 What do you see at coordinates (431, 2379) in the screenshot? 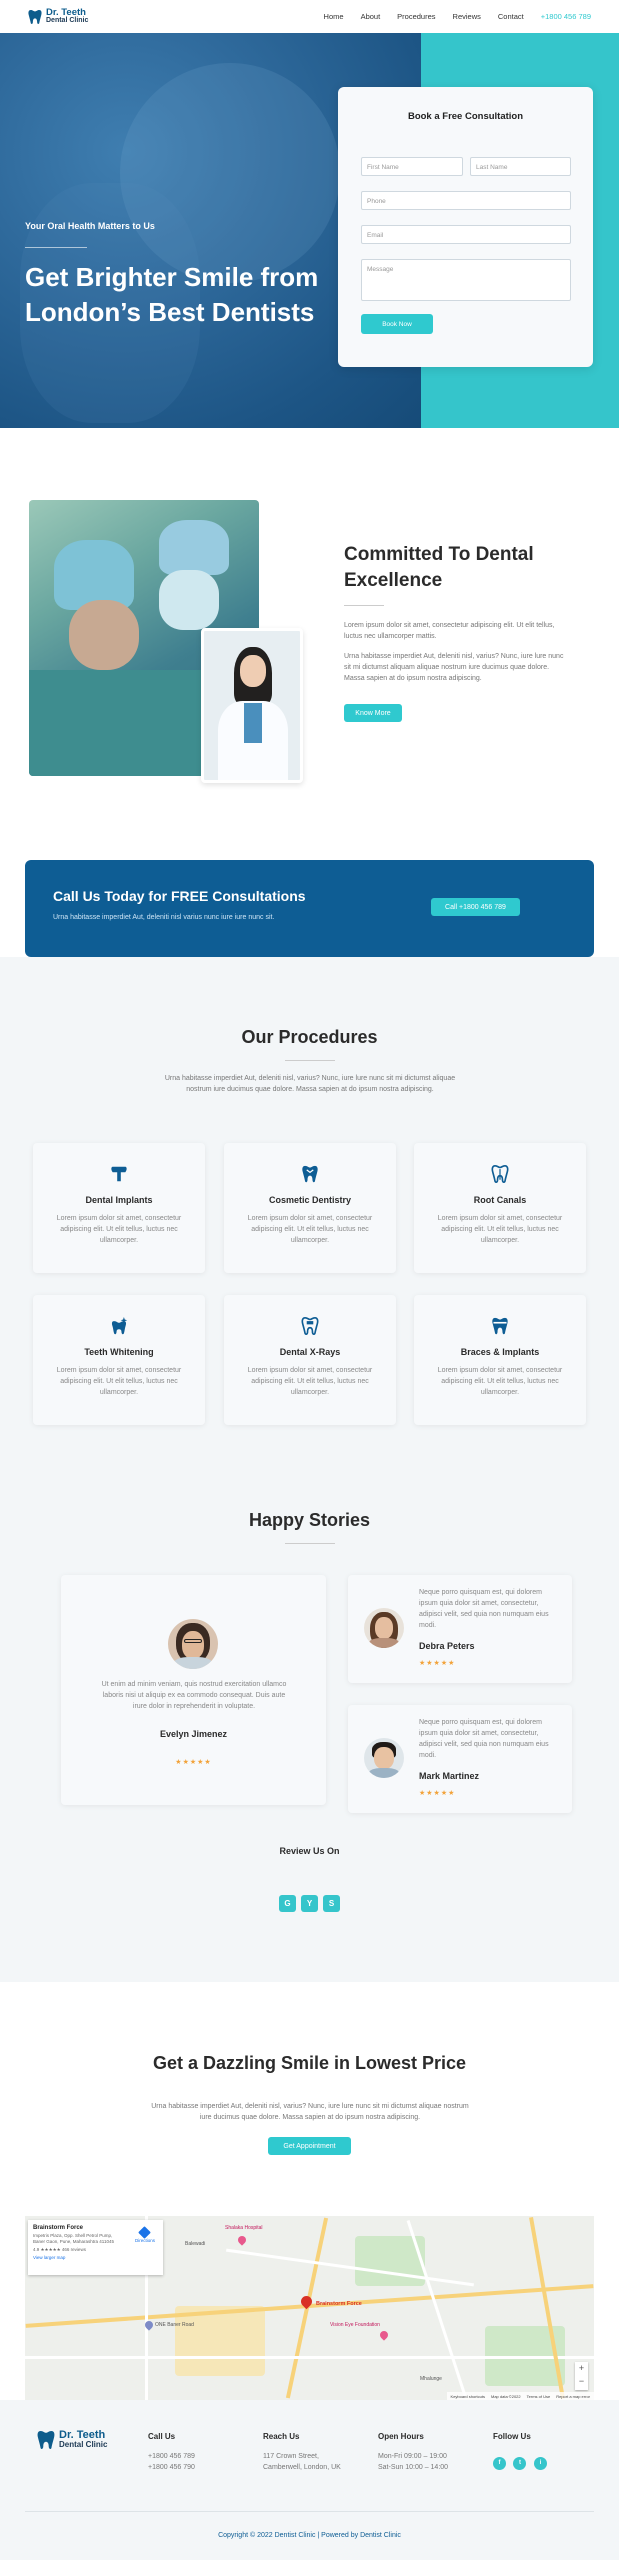
I see `map-label: Mhalunge` at bounding box center [431, 2379].